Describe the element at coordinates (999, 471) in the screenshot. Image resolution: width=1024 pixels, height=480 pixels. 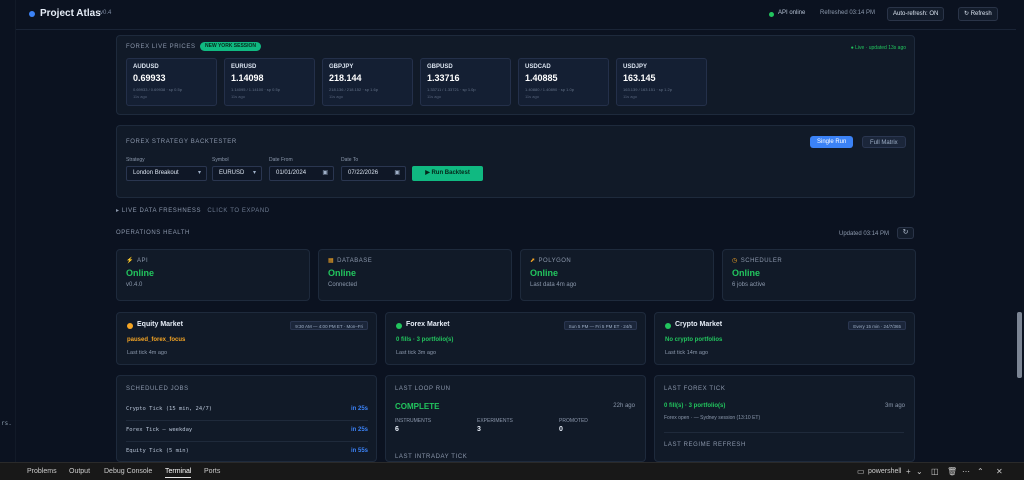
I see `close-icon: ✕` at that location.